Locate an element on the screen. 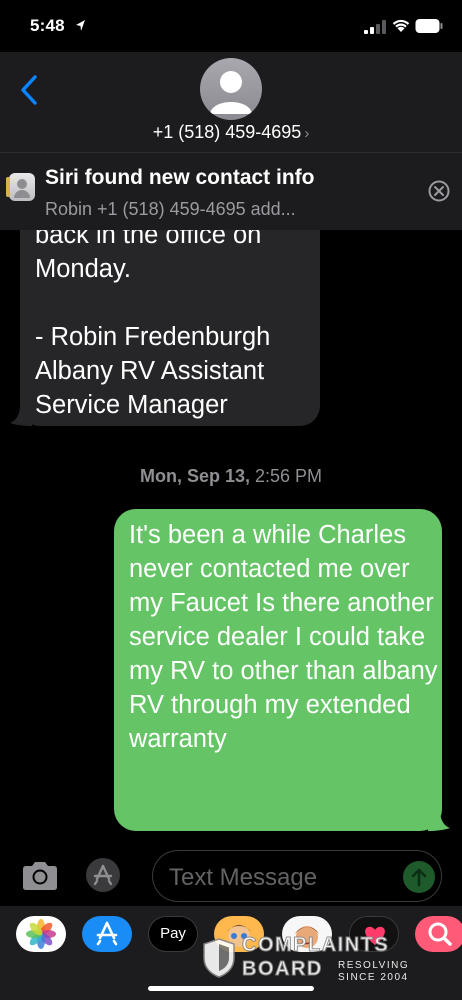 Image resolution: width=462 pixels, height=1000 pixels. watermark-line2: BOARD is located at coordinates (282, 969).